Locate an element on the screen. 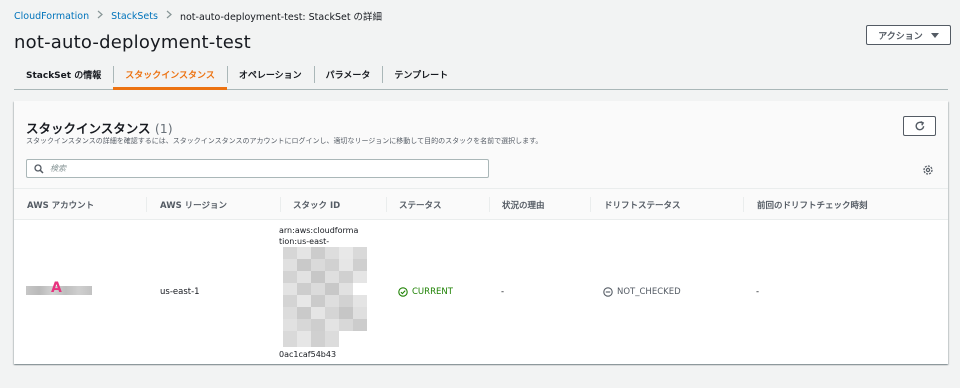 This screenshot has height=388, width=960. column-header-status: ステータス is located at coordinates (420, 204).